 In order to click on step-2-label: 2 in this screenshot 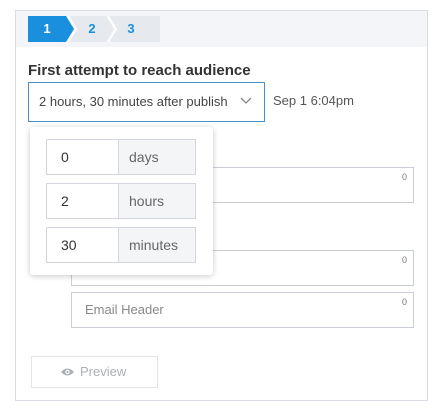, I will do `click(92, 28)`.